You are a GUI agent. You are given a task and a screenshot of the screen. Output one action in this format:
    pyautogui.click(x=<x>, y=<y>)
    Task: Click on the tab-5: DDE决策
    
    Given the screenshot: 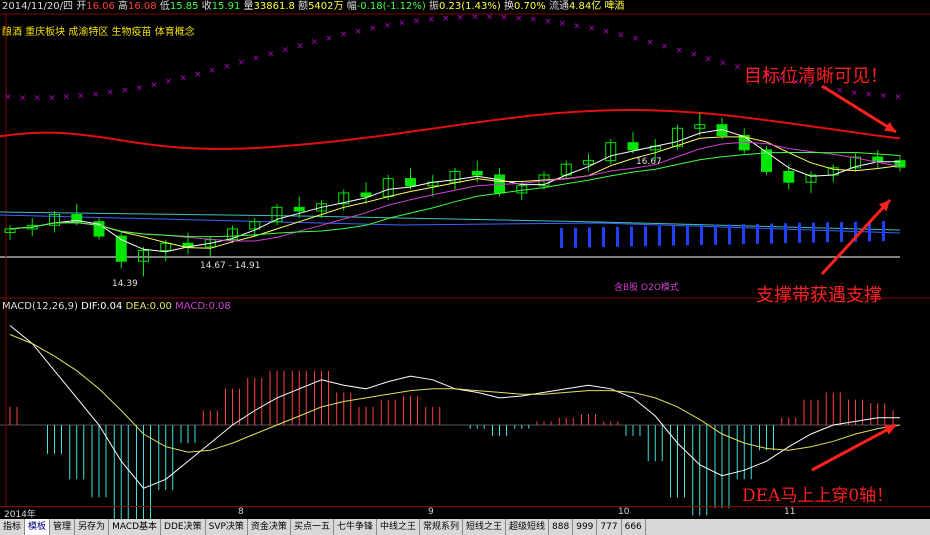 What is the action you would take?
    pyautogui.click(x=183, y=527)
    